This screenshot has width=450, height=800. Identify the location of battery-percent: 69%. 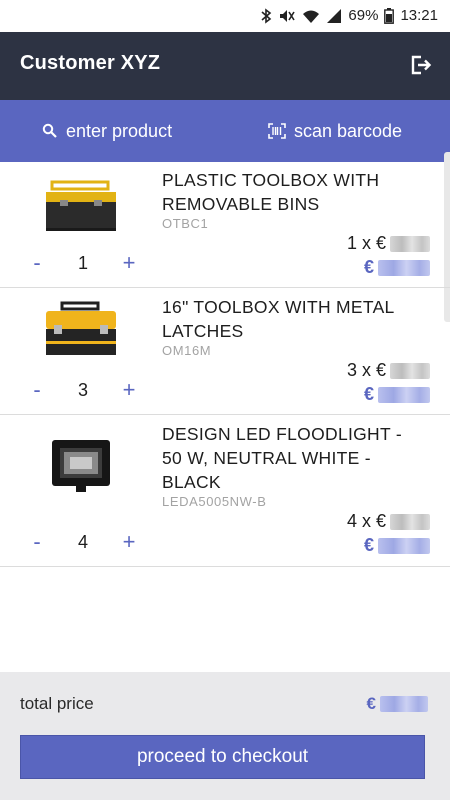
(363, 15).